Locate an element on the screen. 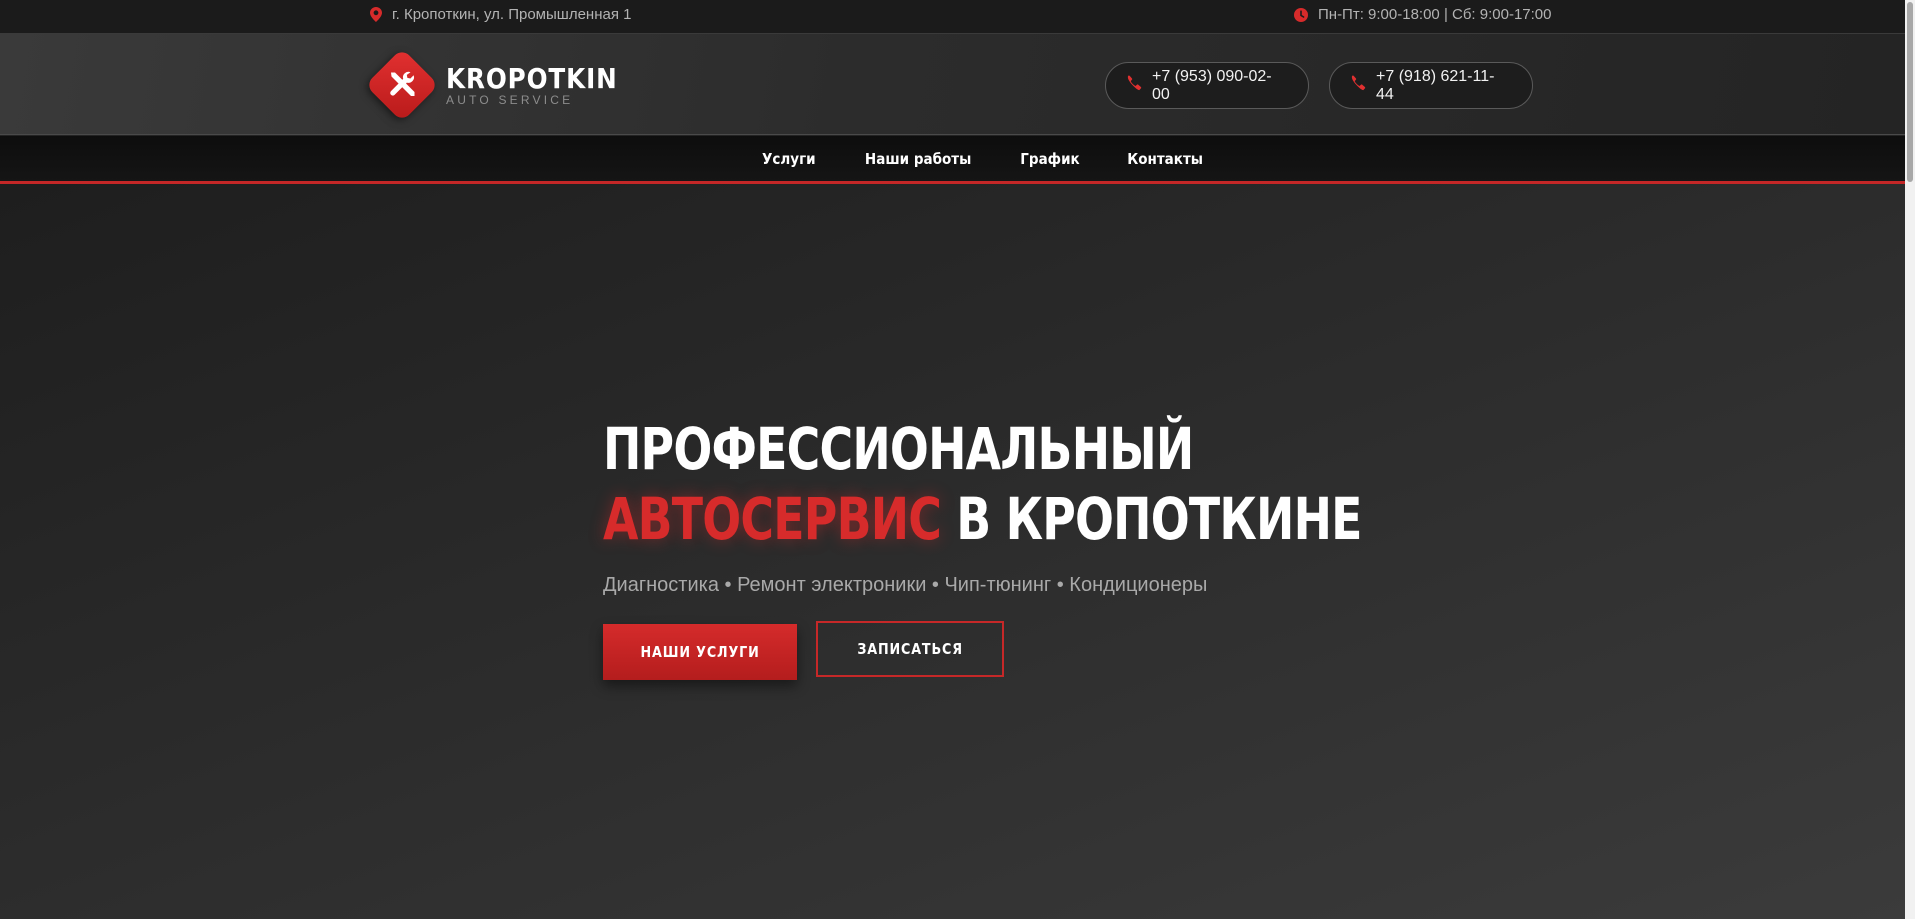 Image resolution: width=1915 pixels, height=919 pixels. nav-item-services: Услуги is located at coordinates (789, 159).